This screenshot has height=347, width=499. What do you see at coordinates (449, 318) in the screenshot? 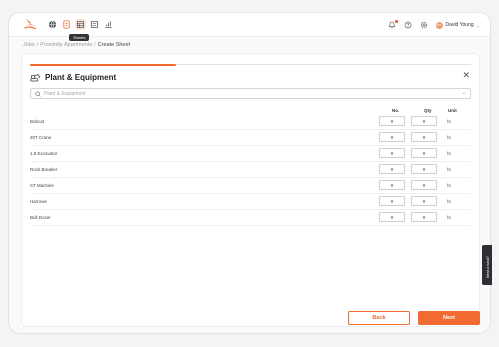
I see `next-button: Next` at bounding box center [449, 318].